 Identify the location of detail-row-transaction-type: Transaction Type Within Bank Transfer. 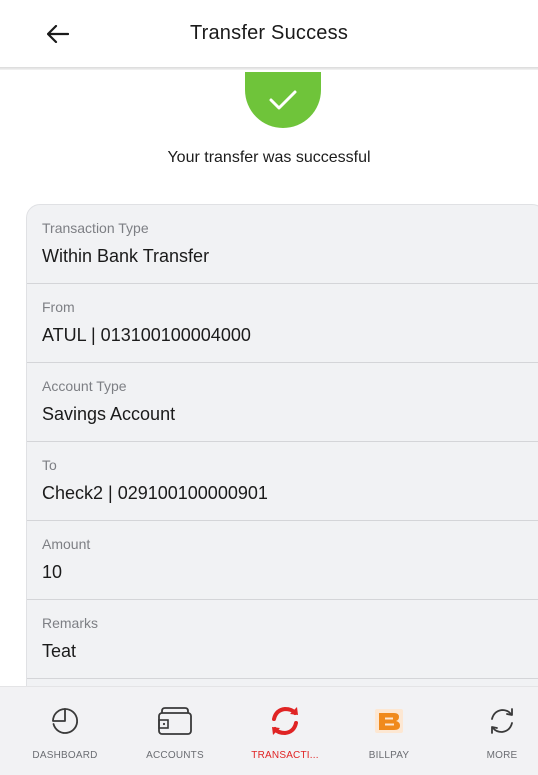
(282, 244).